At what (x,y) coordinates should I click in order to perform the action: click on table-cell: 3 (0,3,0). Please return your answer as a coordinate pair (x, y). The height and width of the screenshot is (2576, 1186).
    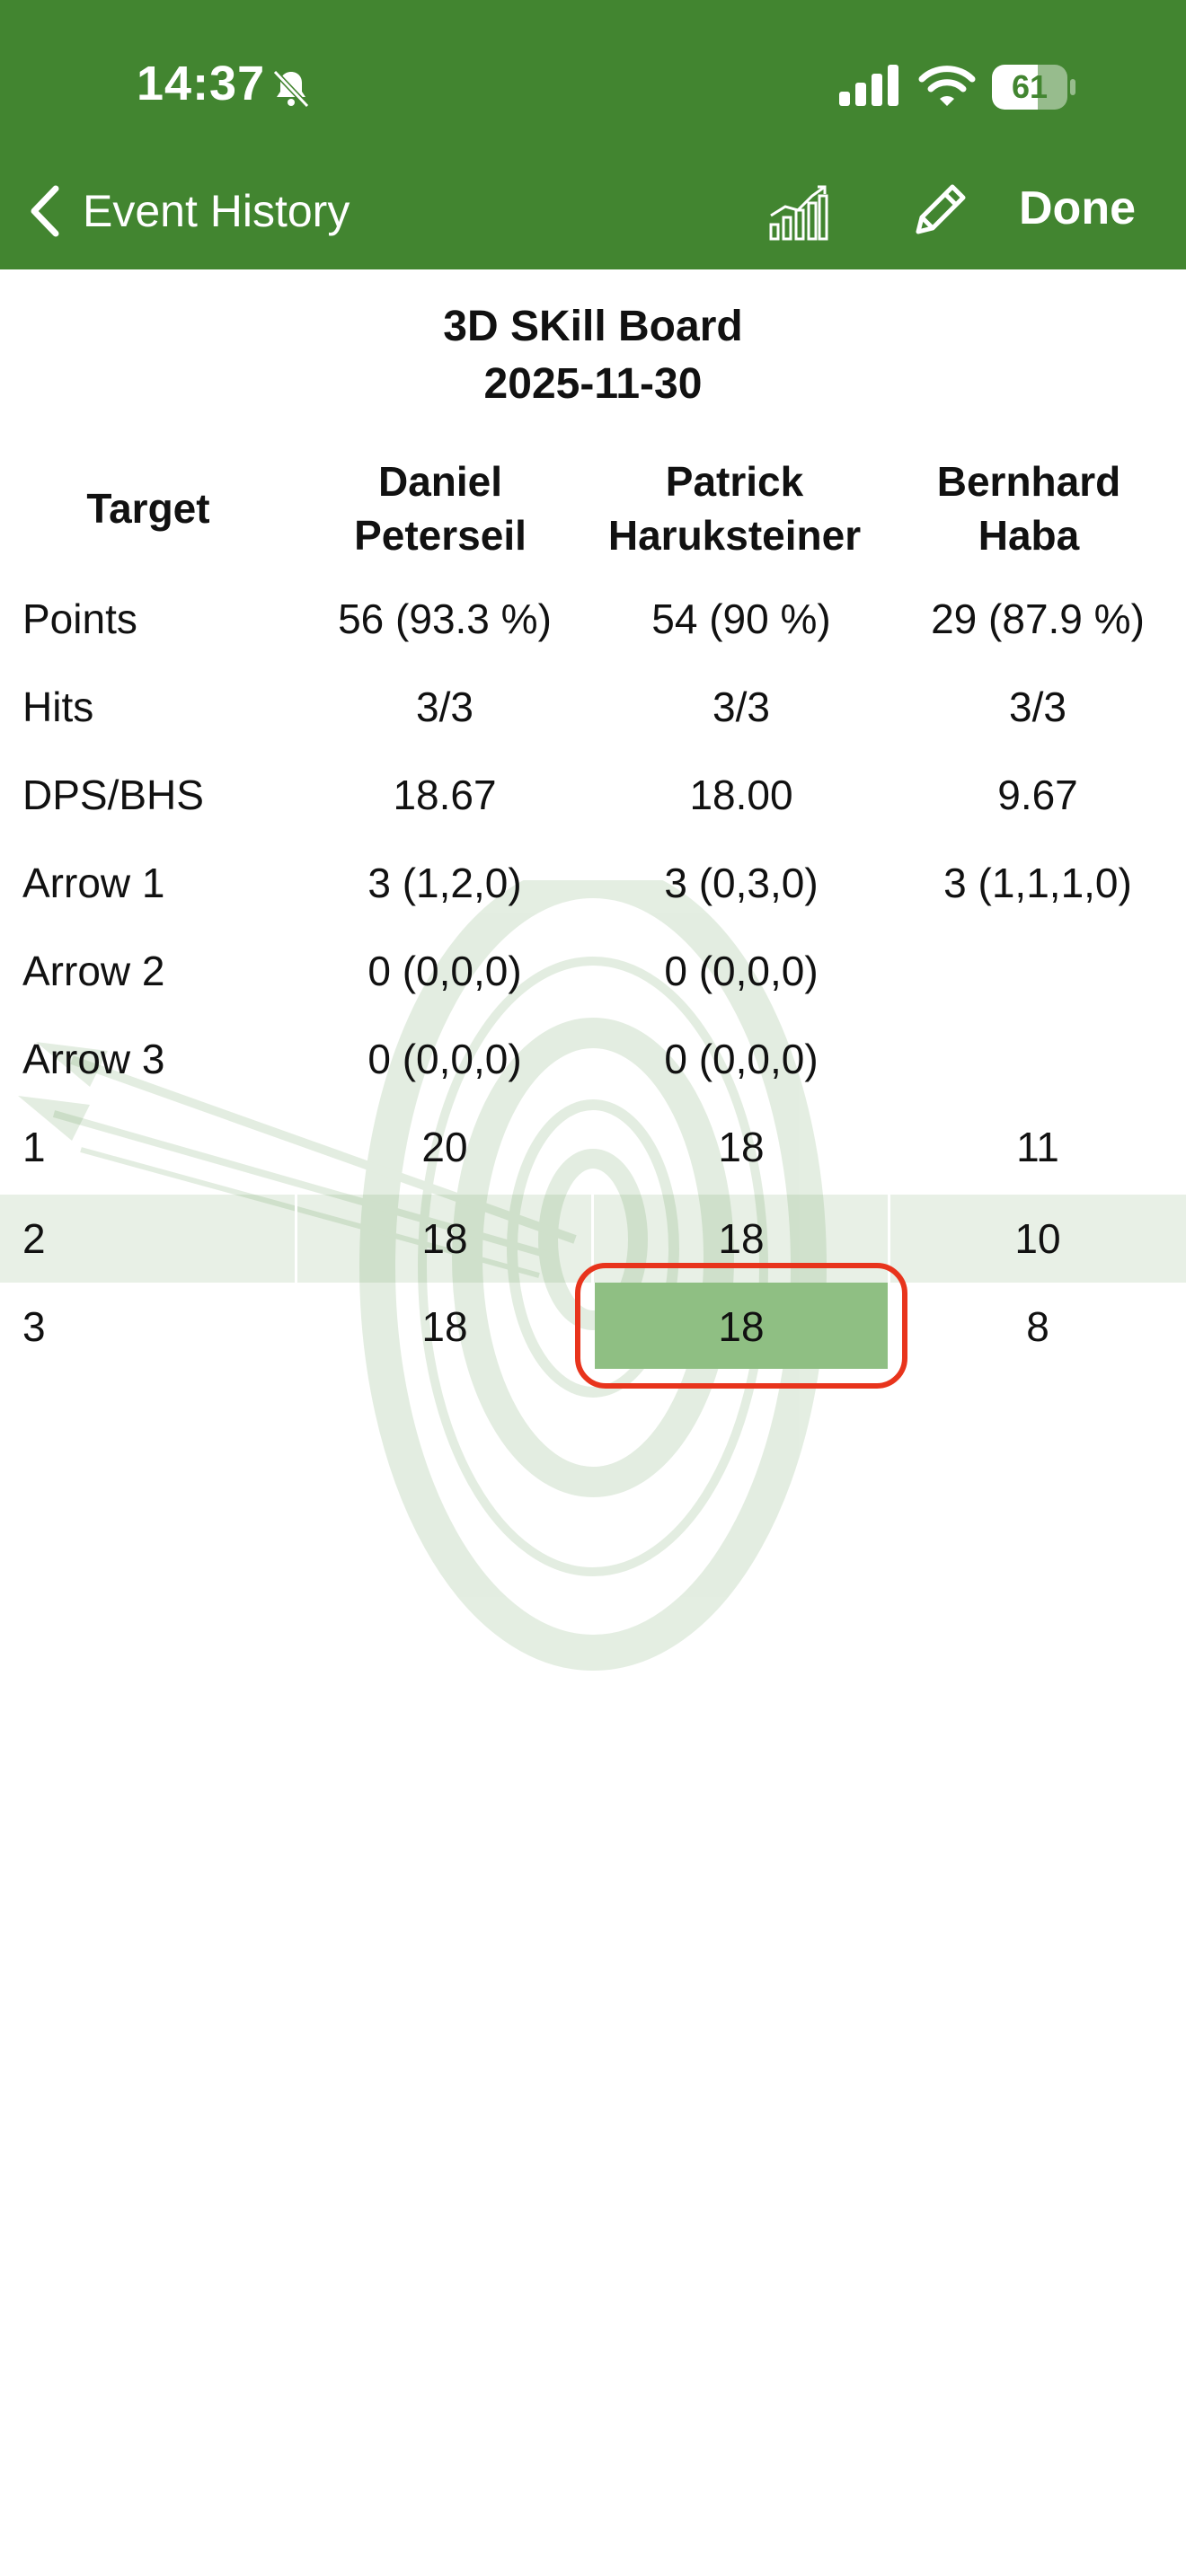
    Looking at the image, I should click on (741, 883).